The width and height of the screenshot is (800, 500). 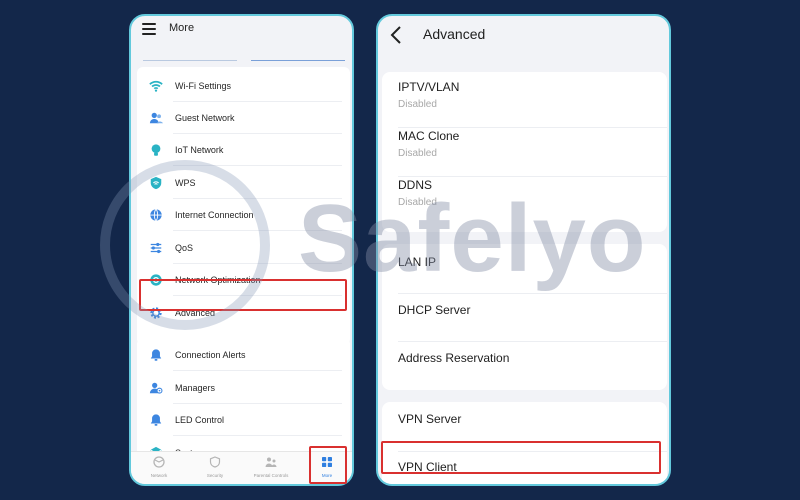 I want to click on tab-security: Security, so click(x=215, y=467).